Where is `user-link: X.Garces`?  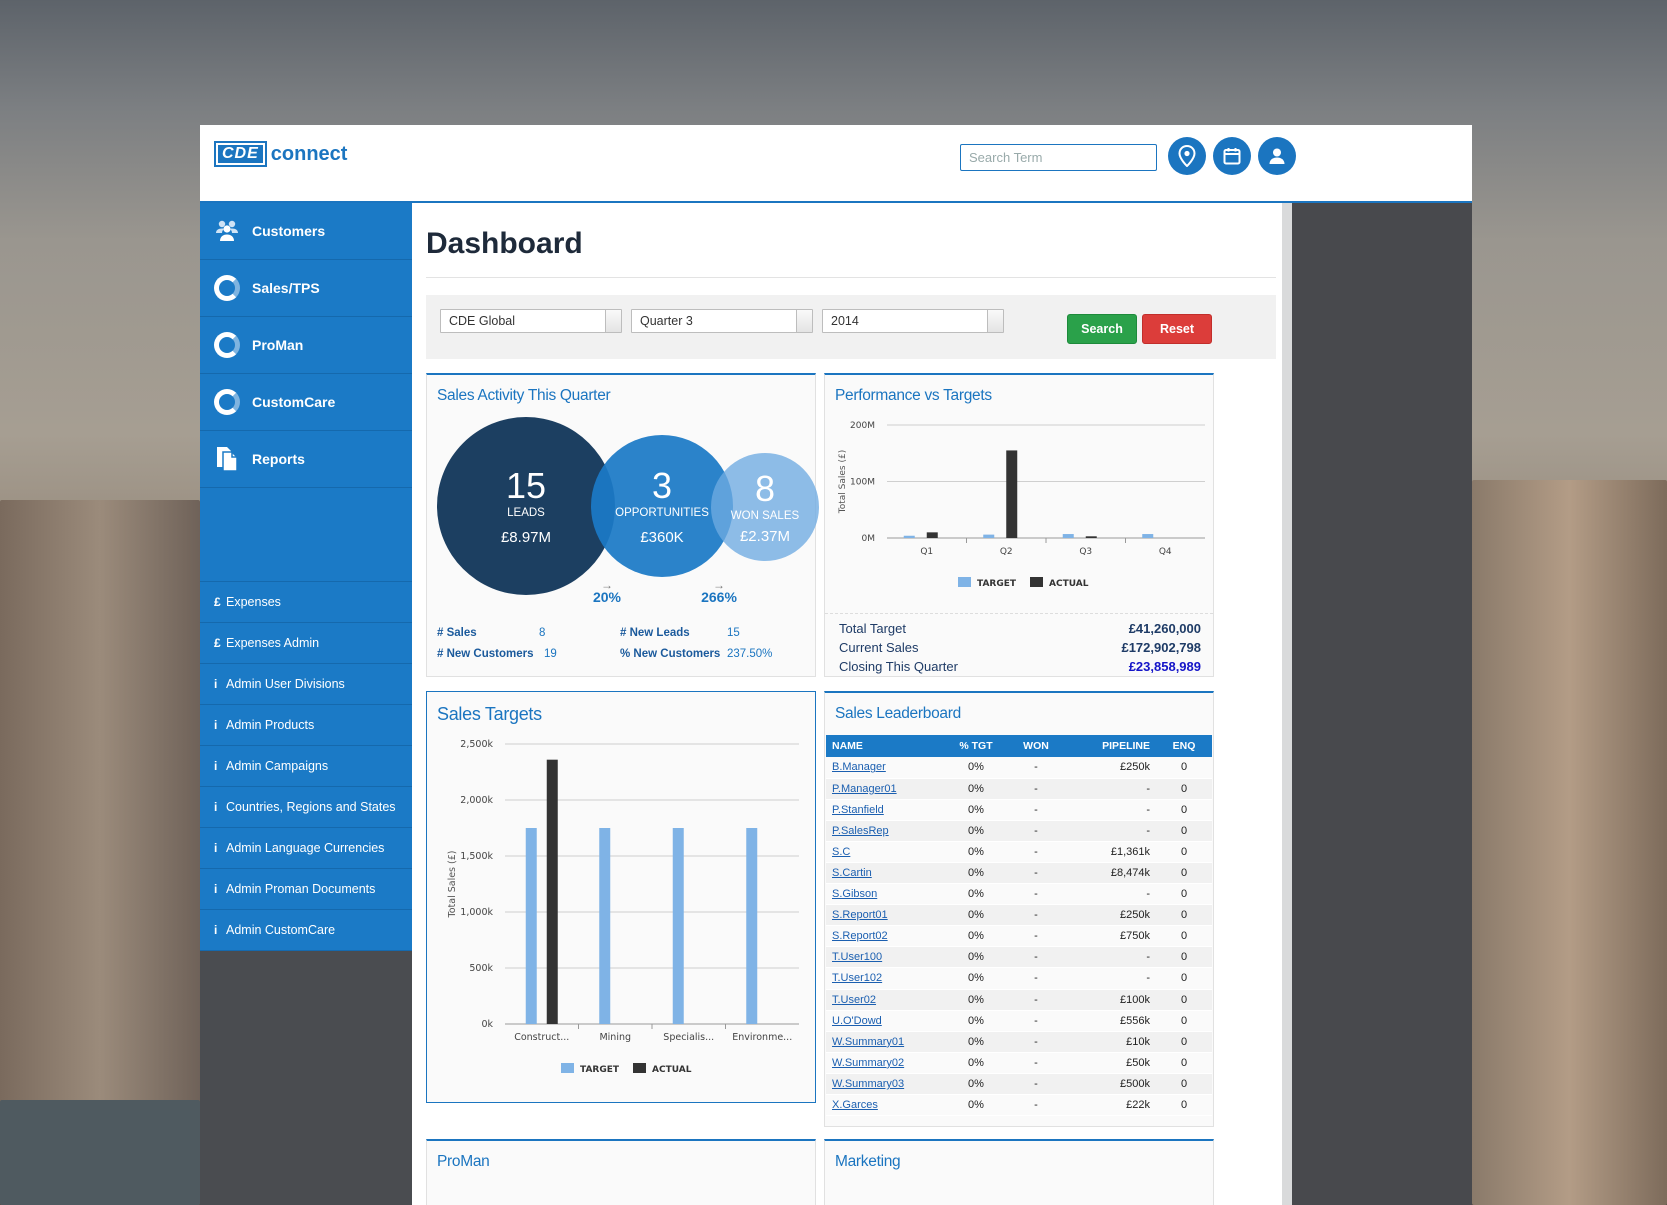 user-link: X.Garces is located at coordinates (855, 1105).